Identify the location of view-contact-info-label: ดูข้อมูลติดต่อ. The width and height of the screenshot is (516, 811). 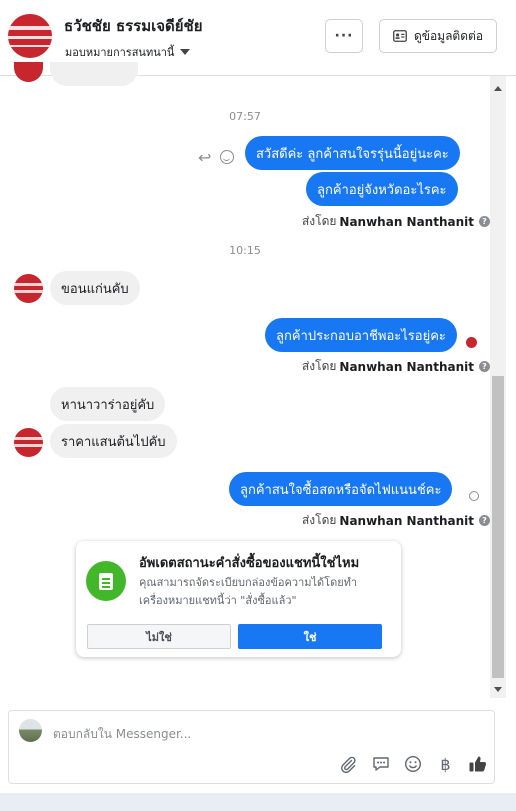
(448, 35).